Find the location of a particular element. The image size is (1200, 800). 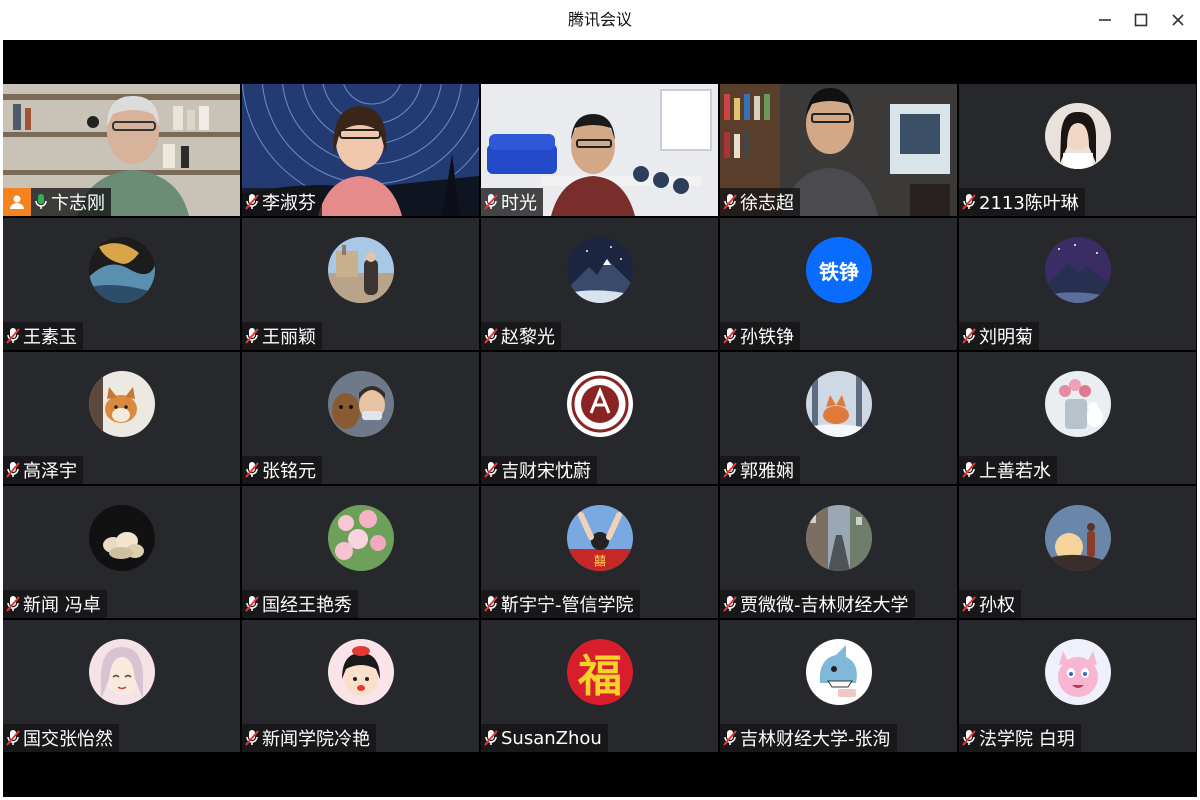

participant-tile: 法学院 白玥 is located at coordinates (1077, 686).